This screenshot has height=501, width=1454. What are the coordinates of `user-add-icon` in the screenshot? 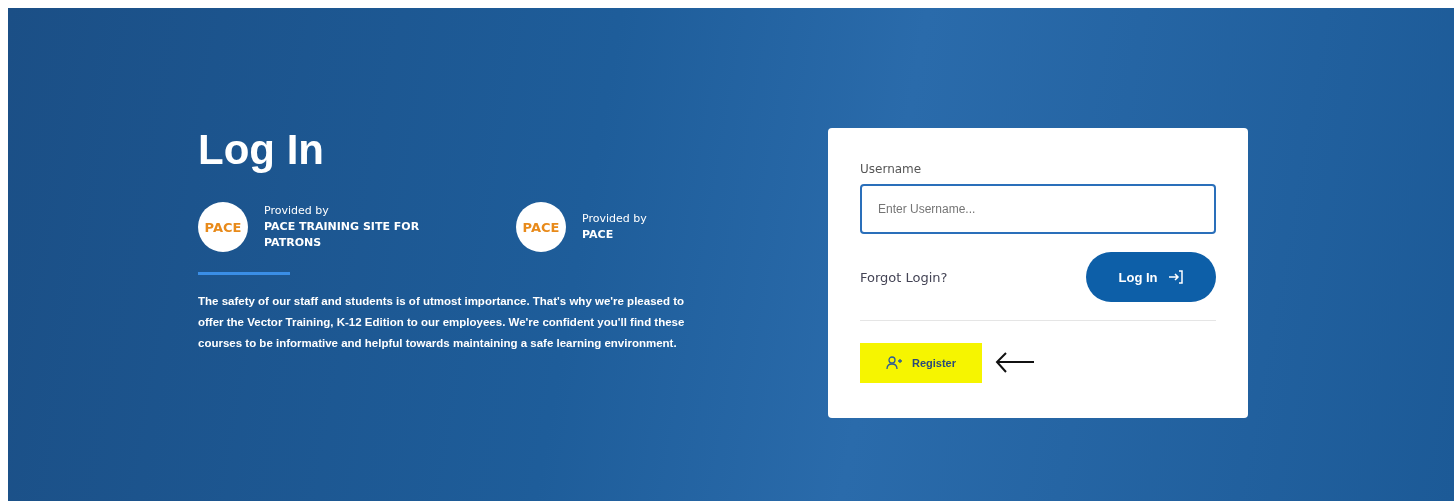 It's located at (894, 363).